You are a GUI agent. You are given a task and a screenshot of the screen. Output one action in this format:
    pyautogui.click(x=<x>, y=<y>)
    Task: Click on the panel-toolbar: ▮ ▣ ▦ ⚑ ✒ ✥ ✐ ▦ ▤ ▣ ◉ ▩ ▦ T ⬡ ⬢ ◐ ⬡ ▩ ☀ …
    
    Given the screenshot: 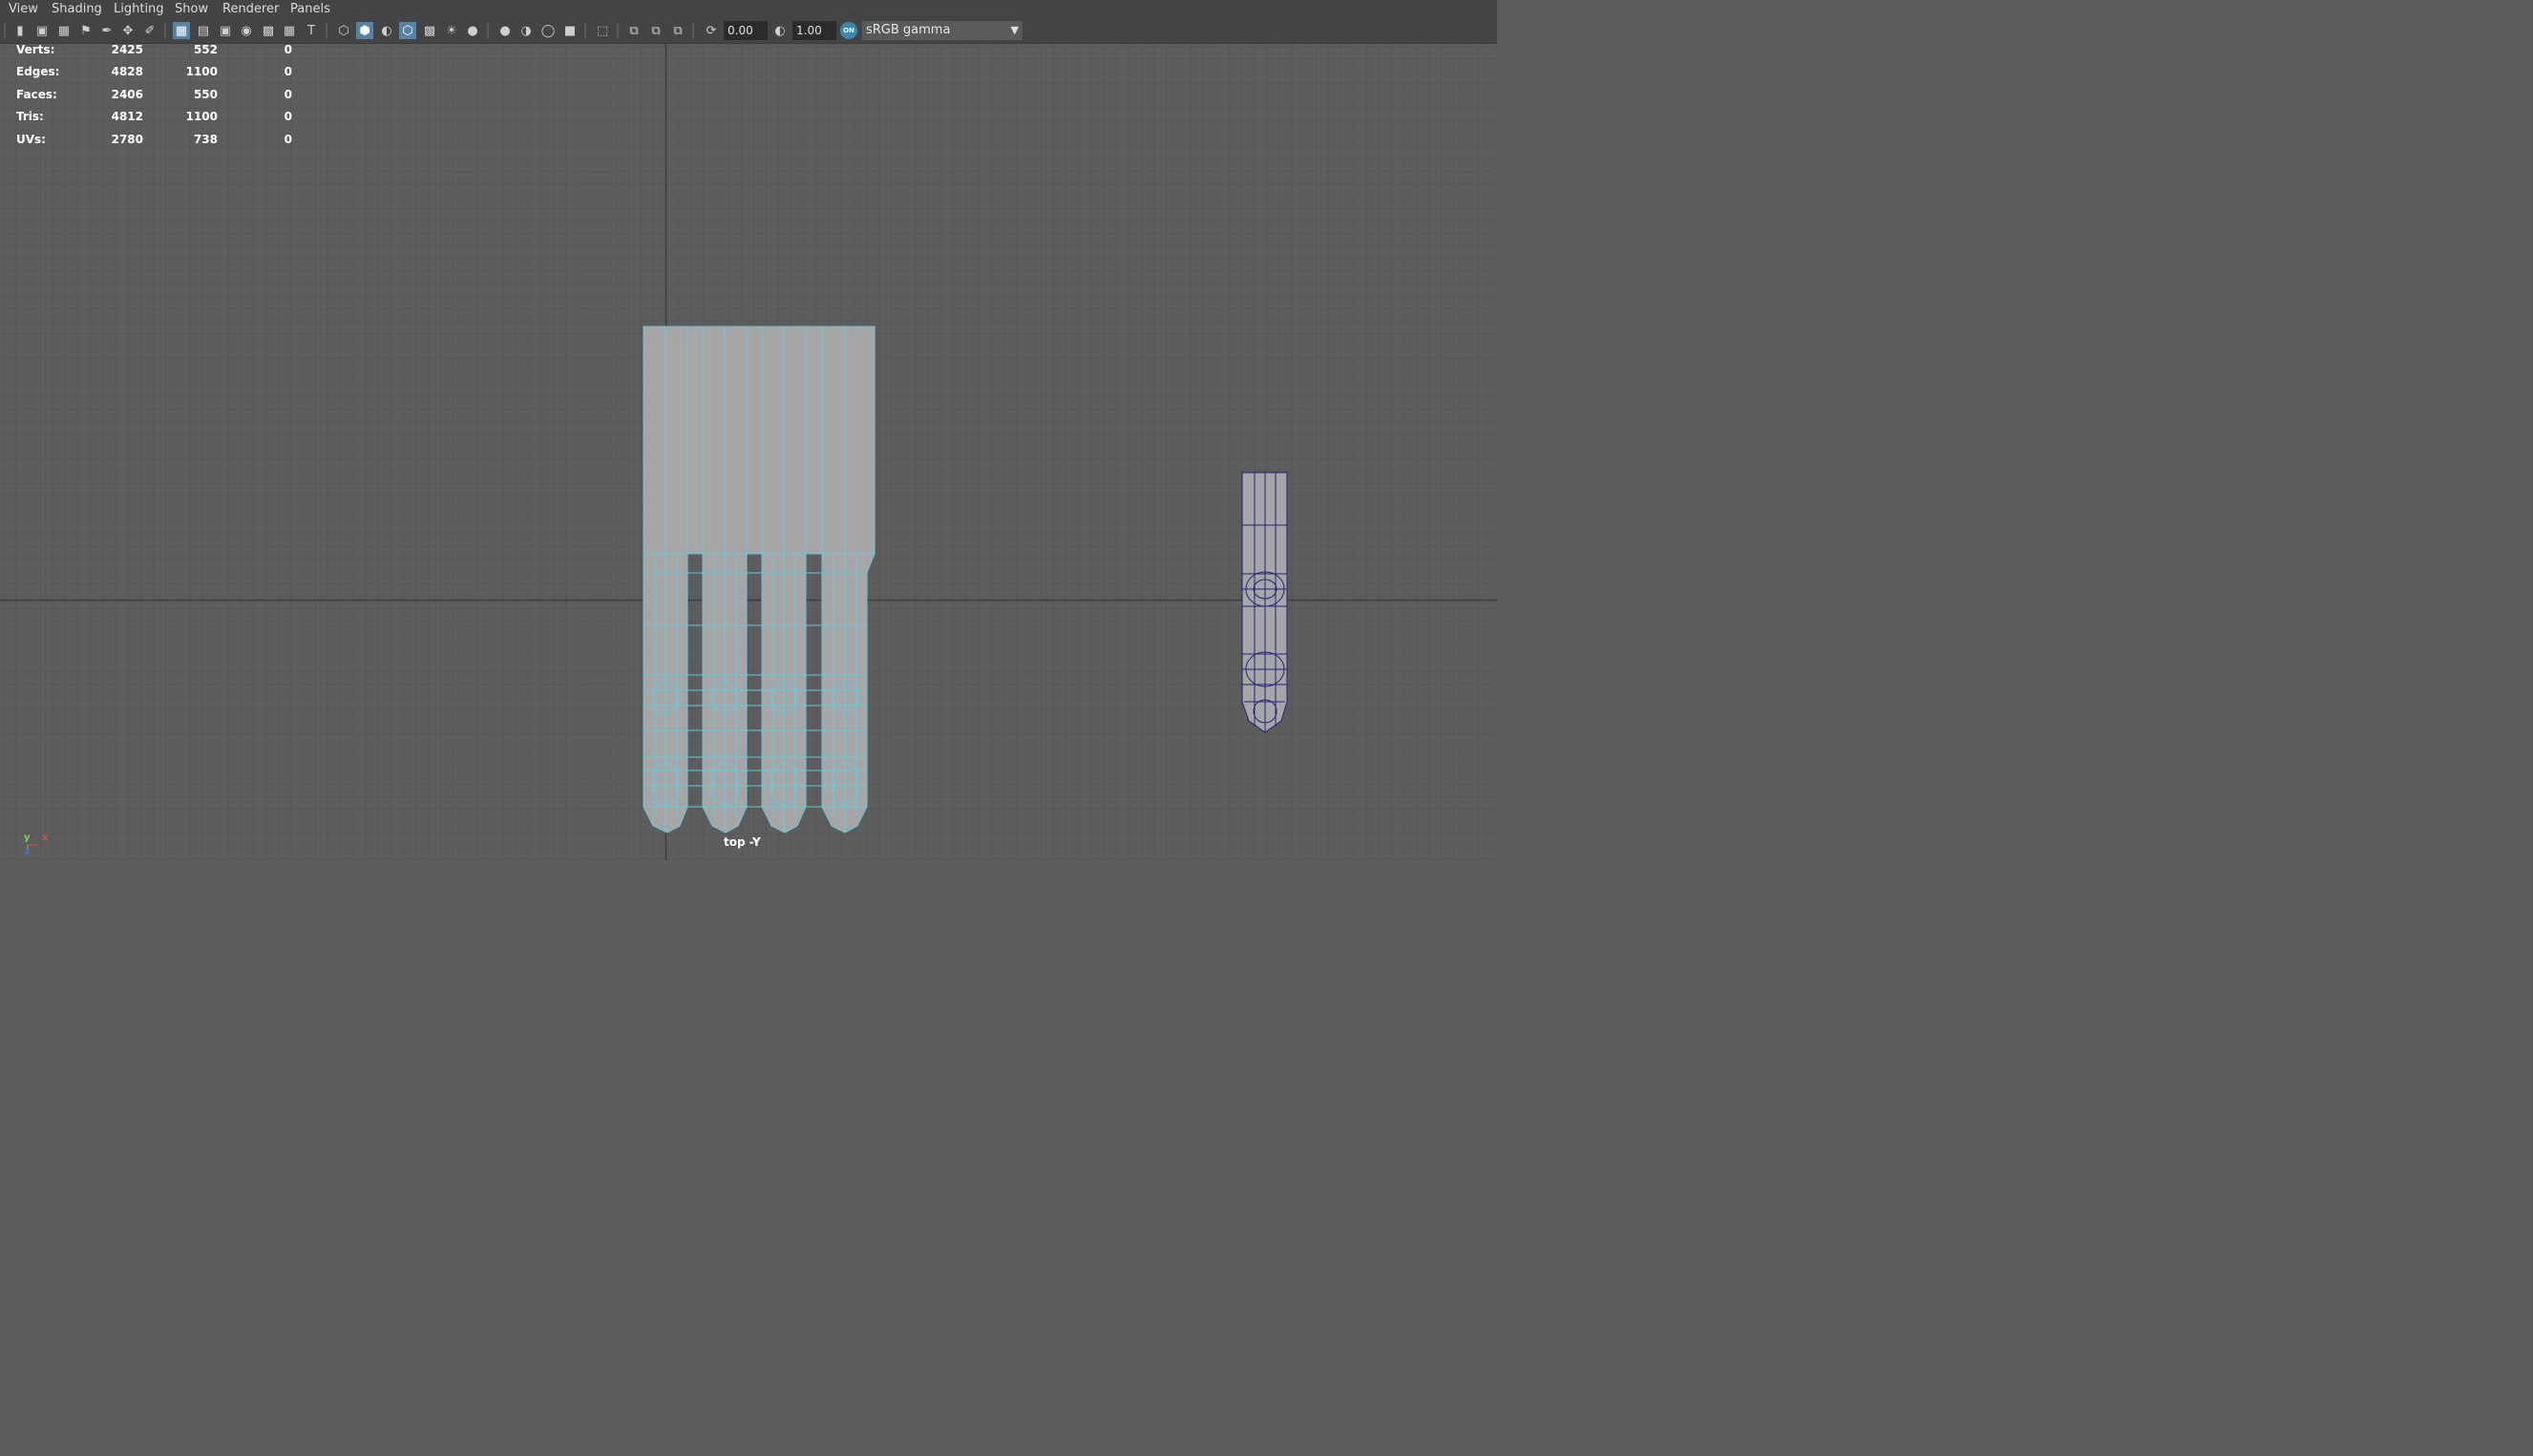 What is the action you would take?
    pyautogui.click(x=749, y=31)
    